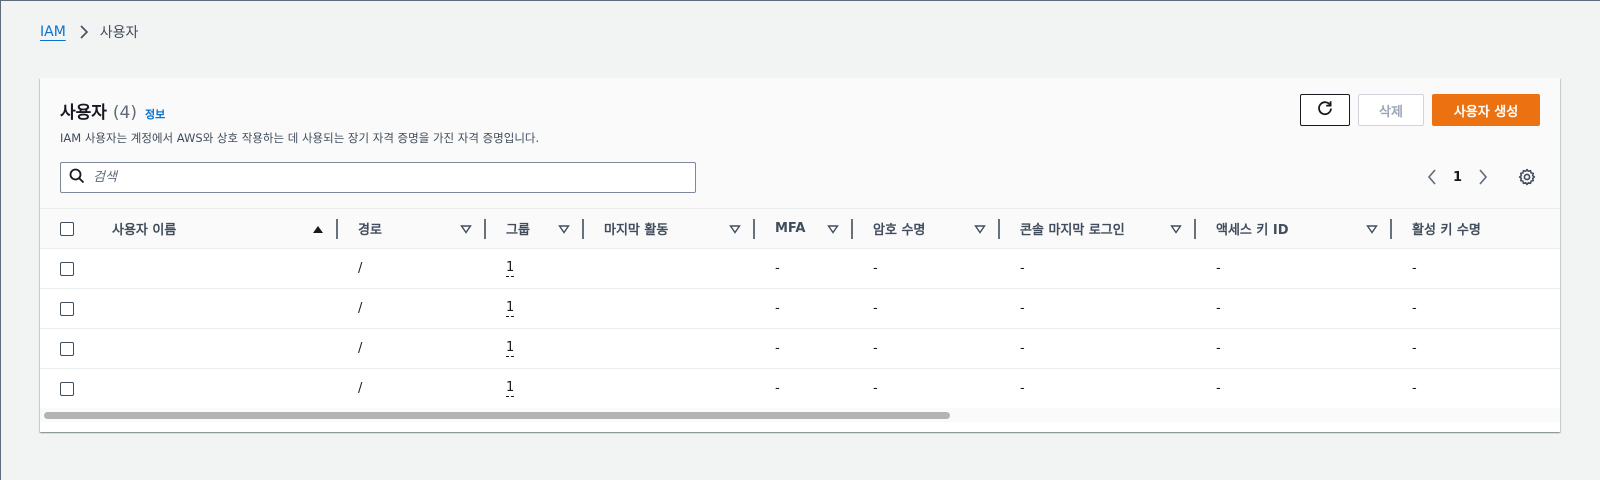 This screenshot has width=1600, height=480. Describe the element at coordinates (394, 177) in the screenshot. I see `search-input` at that location.